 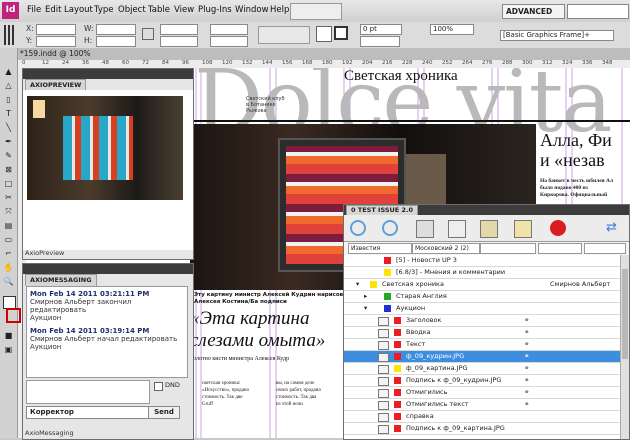 I want to click on menu-type: Type, so click(x=104, y=10).